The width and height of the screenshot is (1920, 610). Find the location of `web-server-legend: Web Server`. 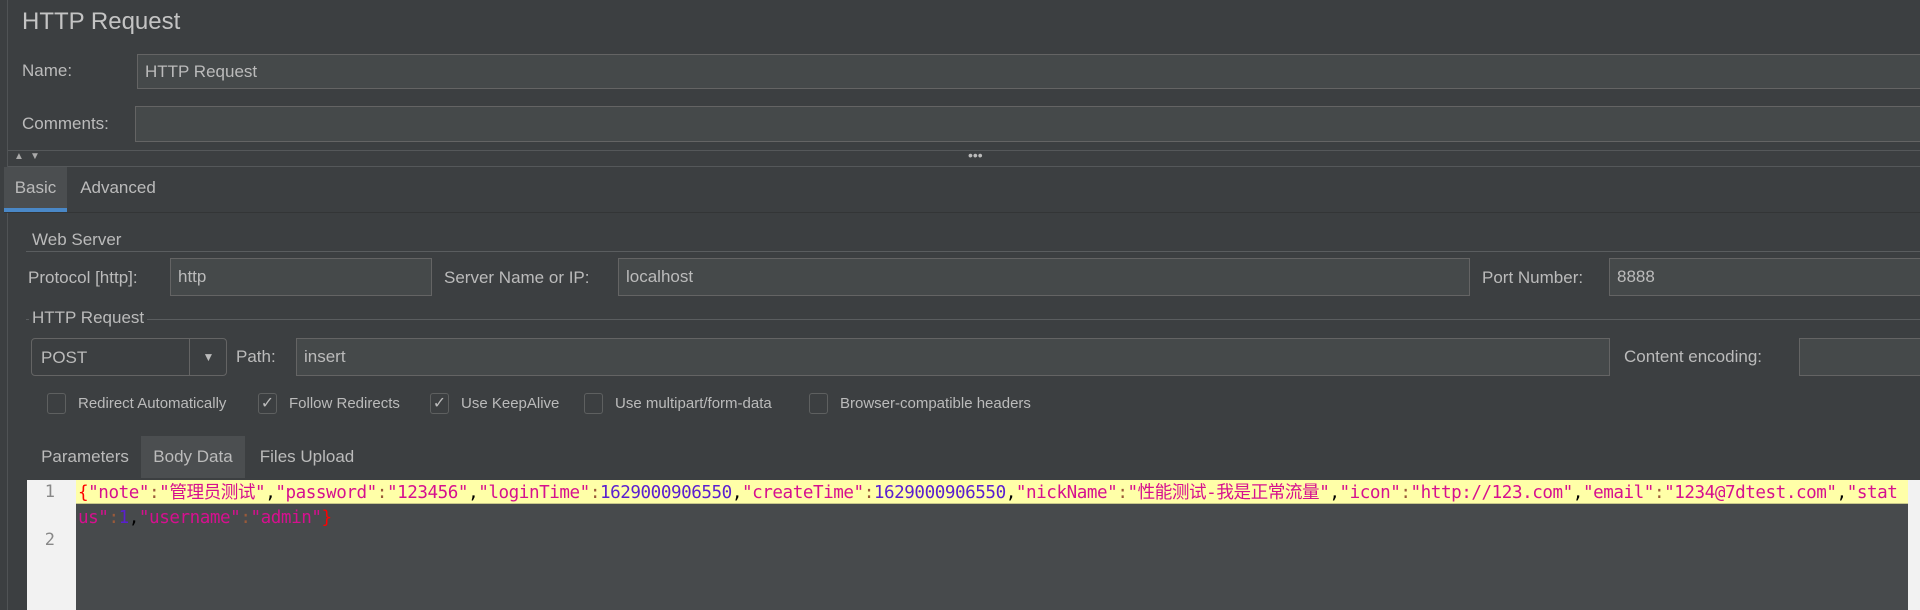

web-server-legend: Web Server is located at coordinates (77, 240).